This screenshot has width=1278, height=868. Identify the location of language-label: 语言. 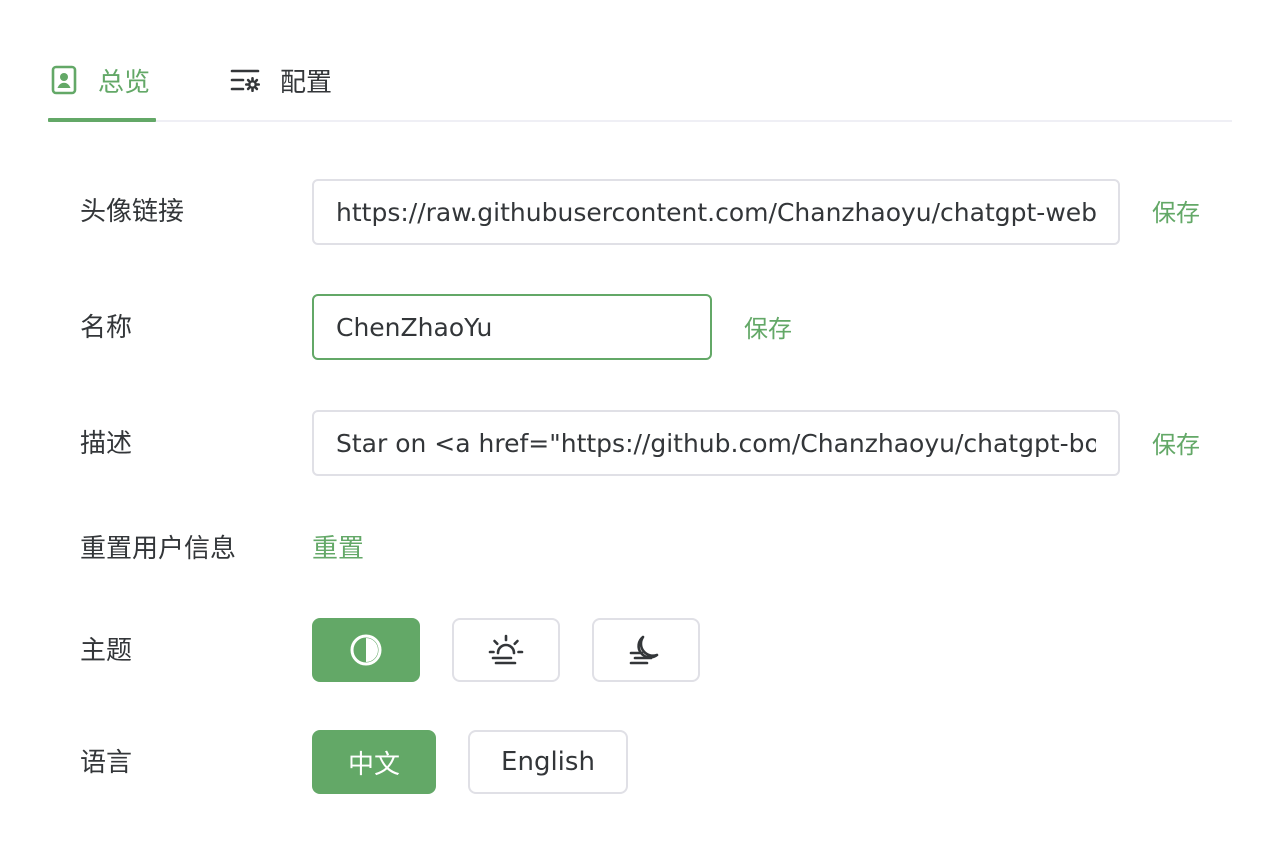
(106, 763).